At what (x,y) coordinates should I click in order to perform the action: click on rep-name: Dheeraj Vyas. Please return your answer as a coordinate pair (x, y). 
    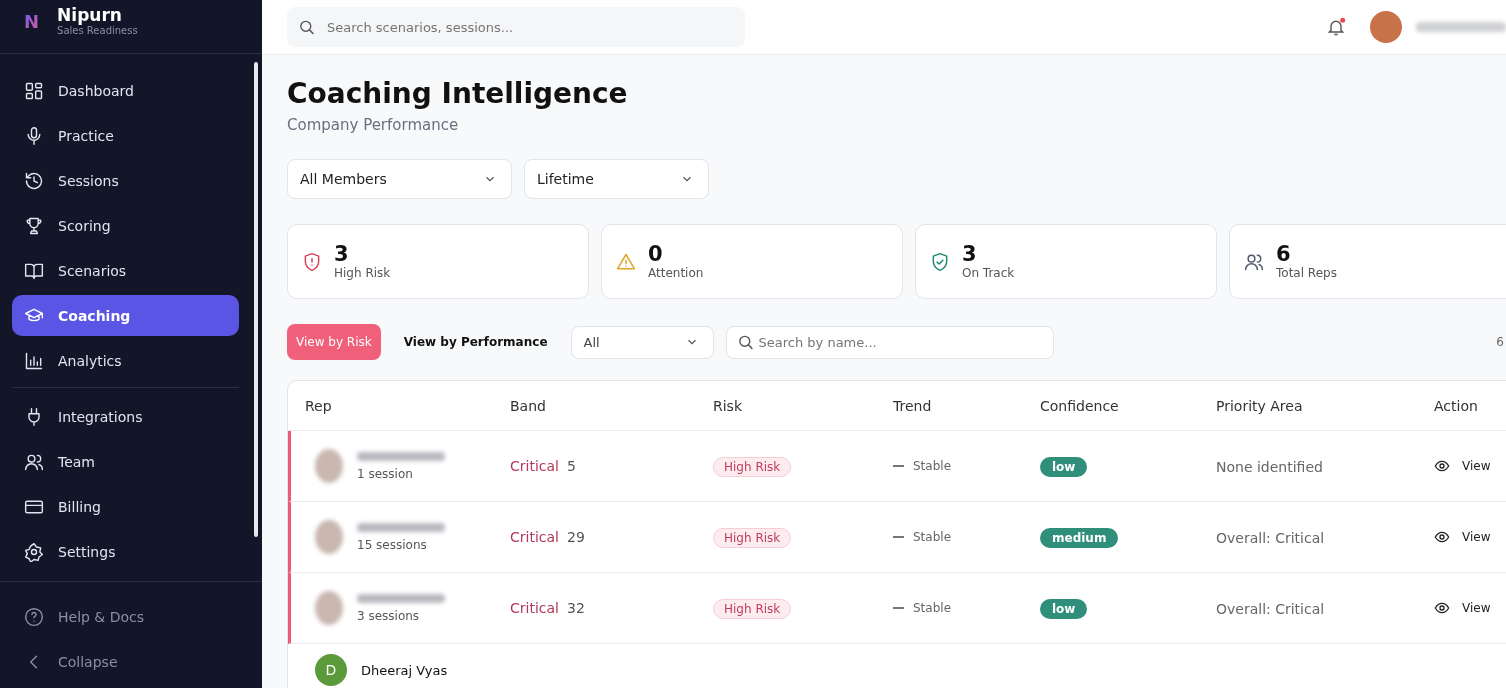
    Looking at the image, I should click on (404, 670).